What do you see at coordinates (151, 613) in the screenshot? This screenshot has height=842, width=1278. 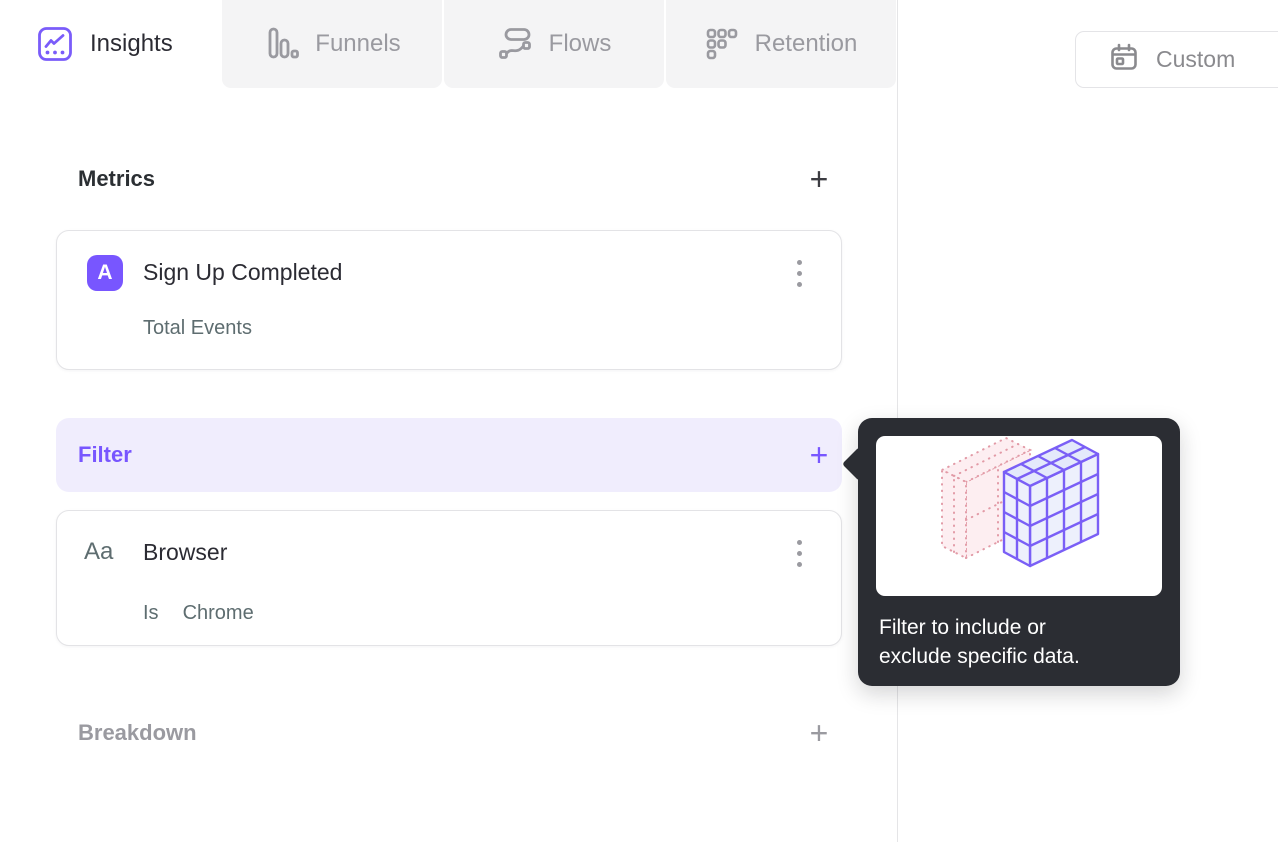 I see `filter-operator: Is` at bounding box center [151, 613].